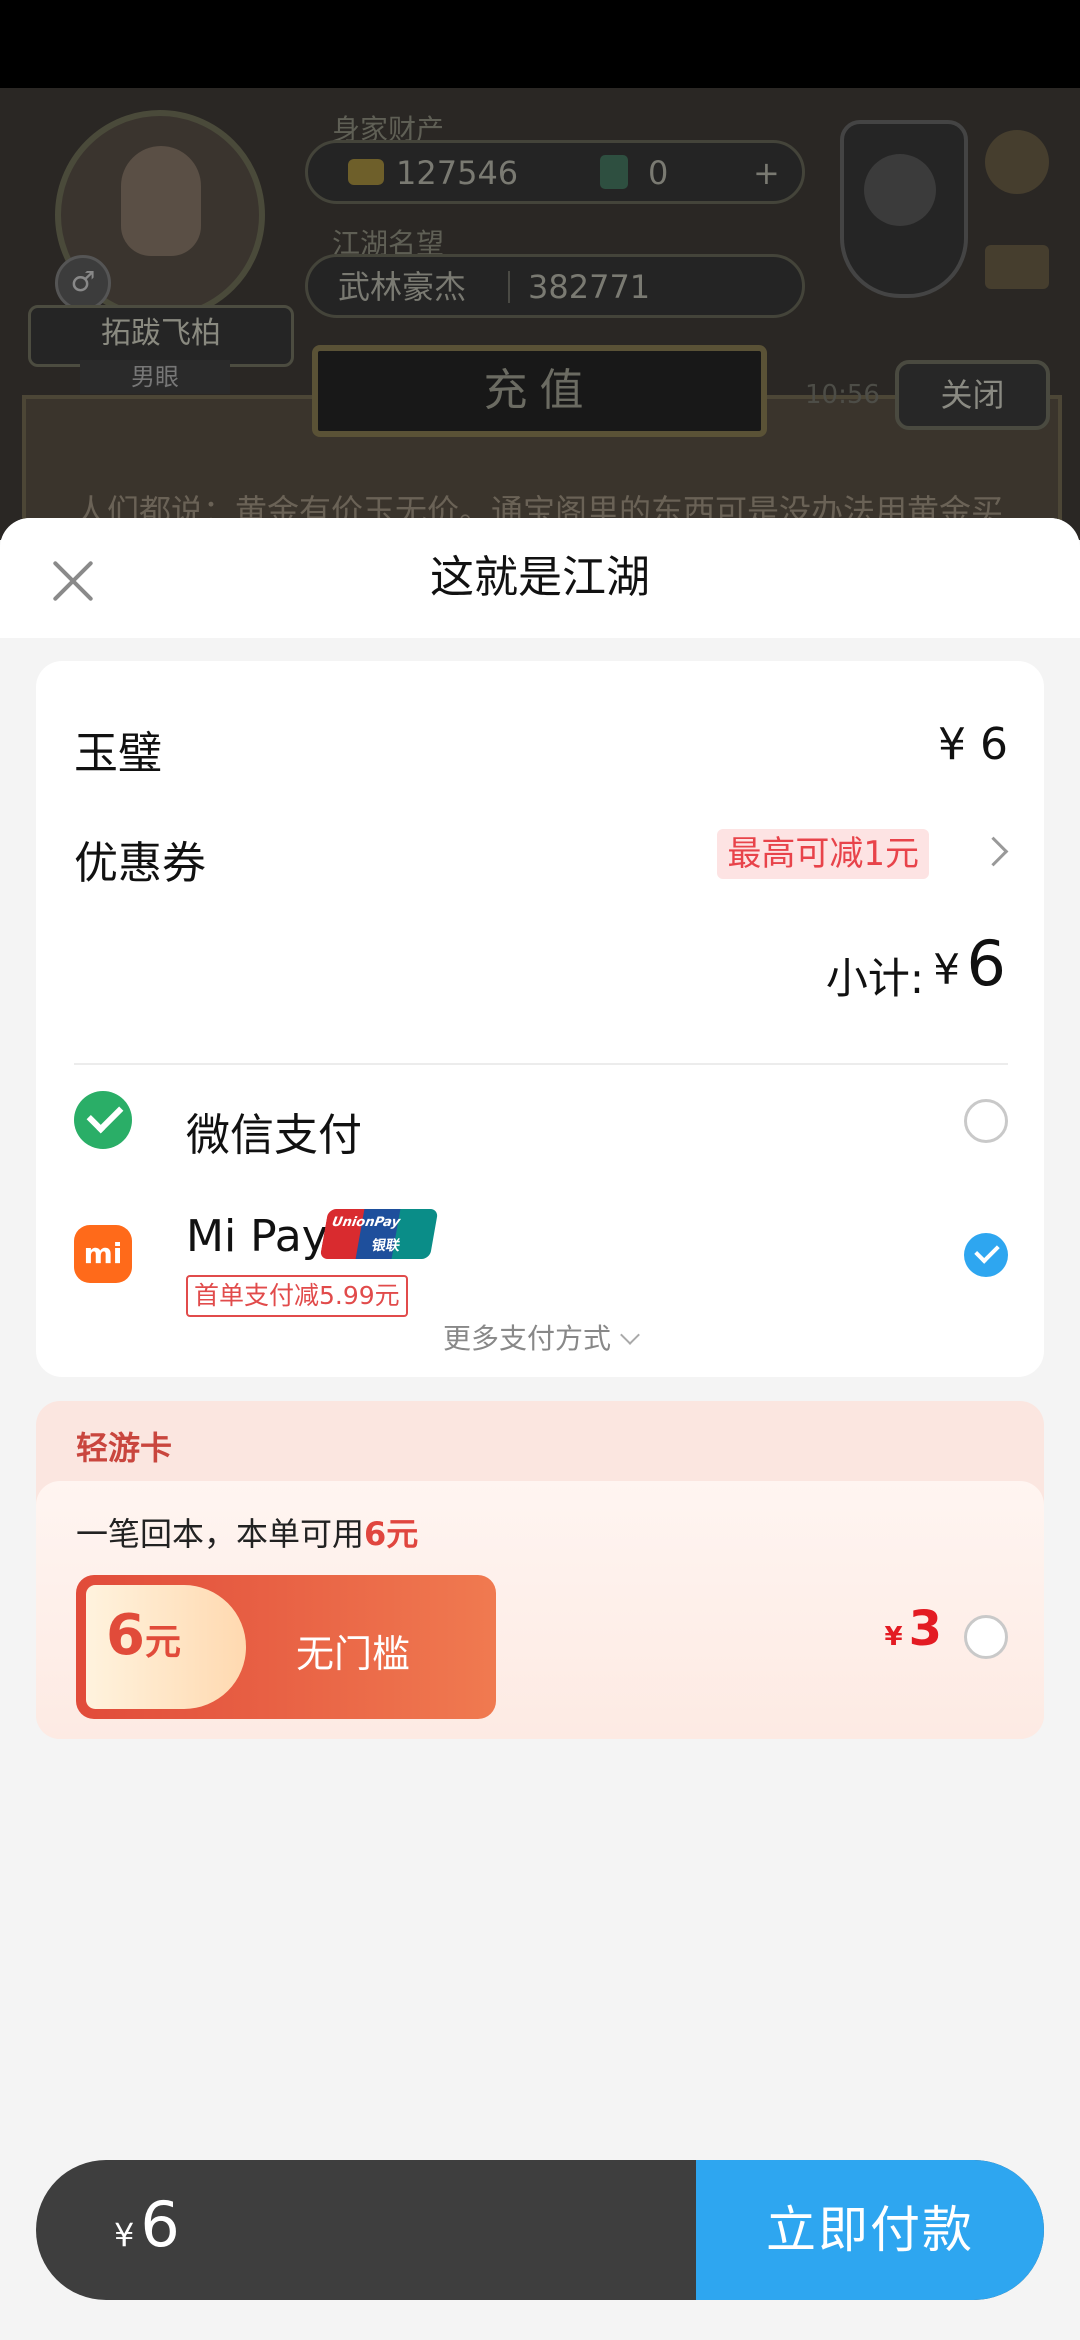 Image resolution: width=1080 pixels, height=2340 pixels. I want to click on card-description: 一笔回本，本单可用6元, so click(247, 1532).